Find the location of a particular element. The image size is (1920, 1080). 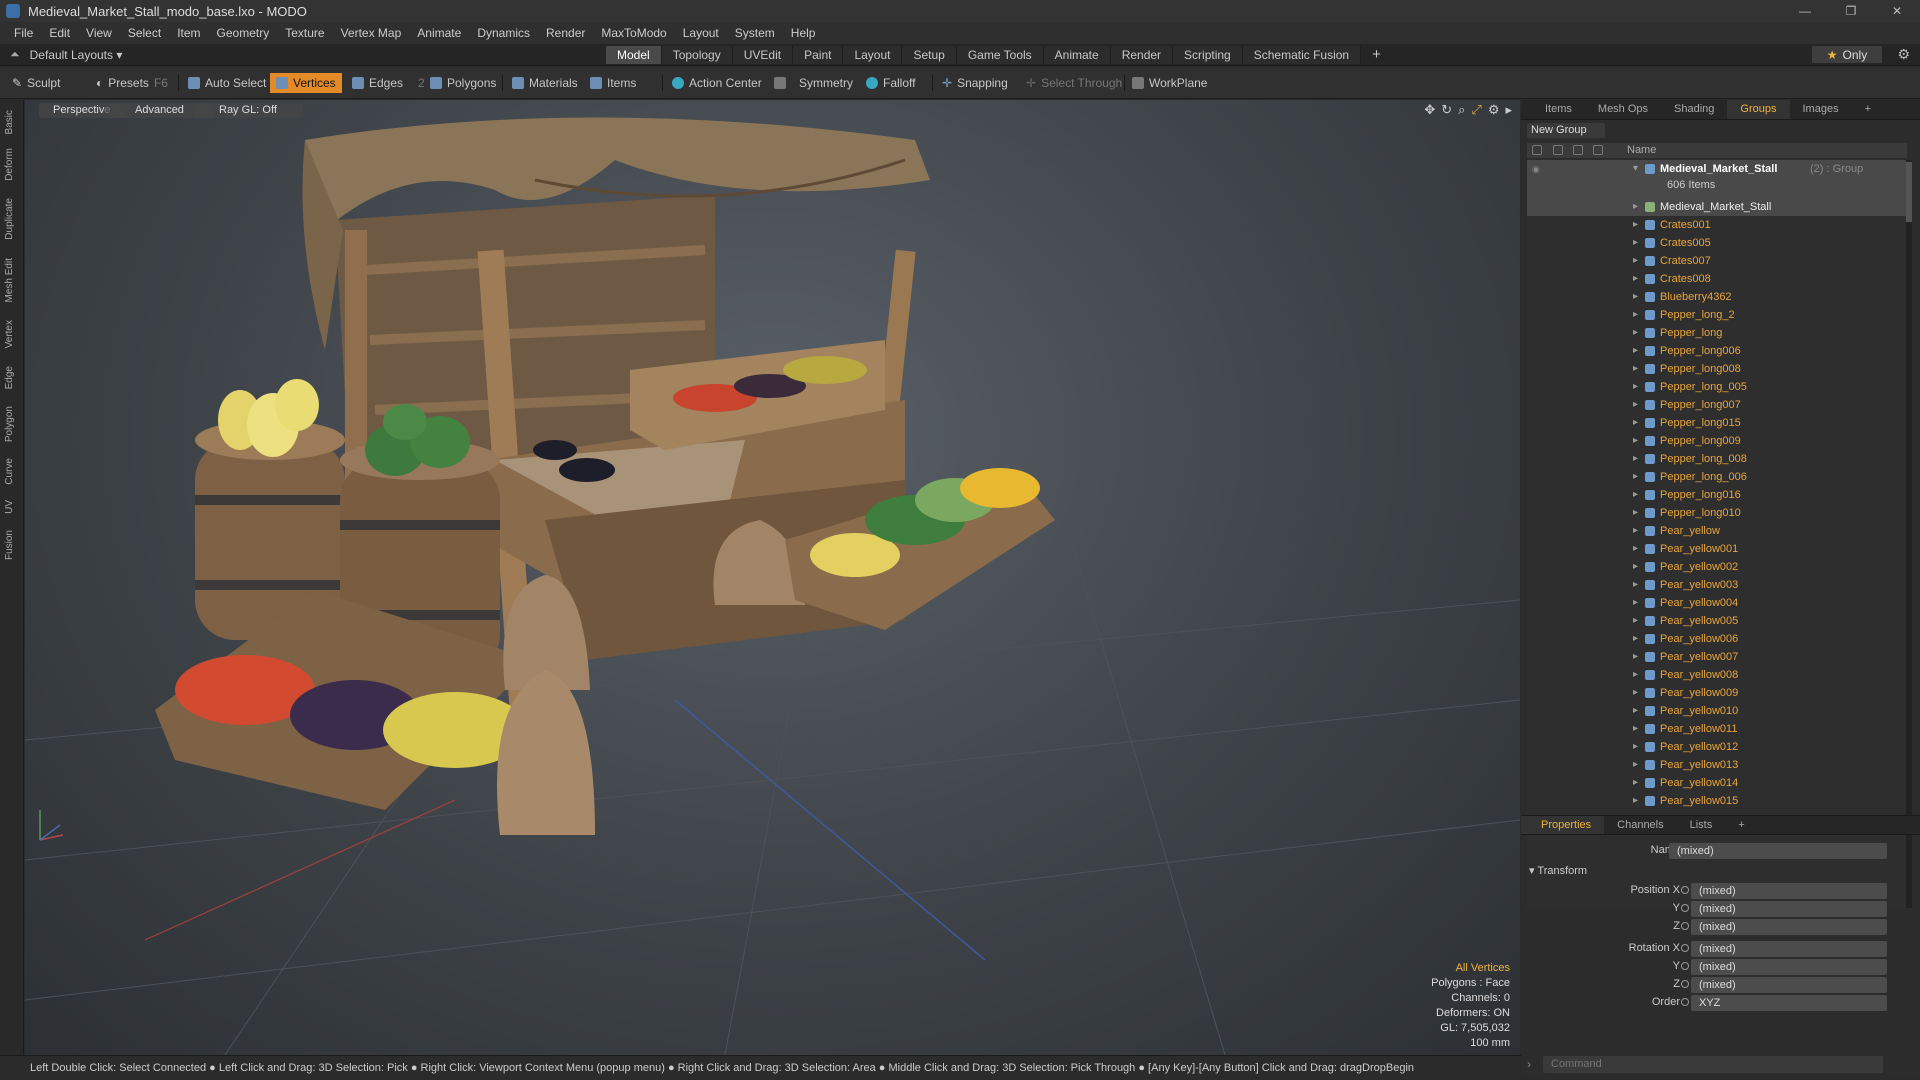

menu-dynamics: Dynamics is located at coordinates (503, 33).